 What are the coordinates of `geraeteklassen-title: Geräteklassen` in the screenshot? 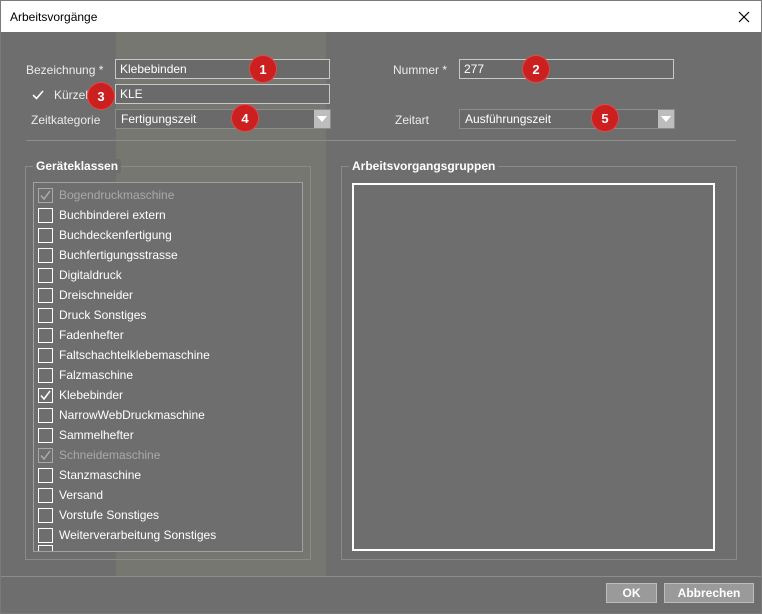 It's located at (77, 166).